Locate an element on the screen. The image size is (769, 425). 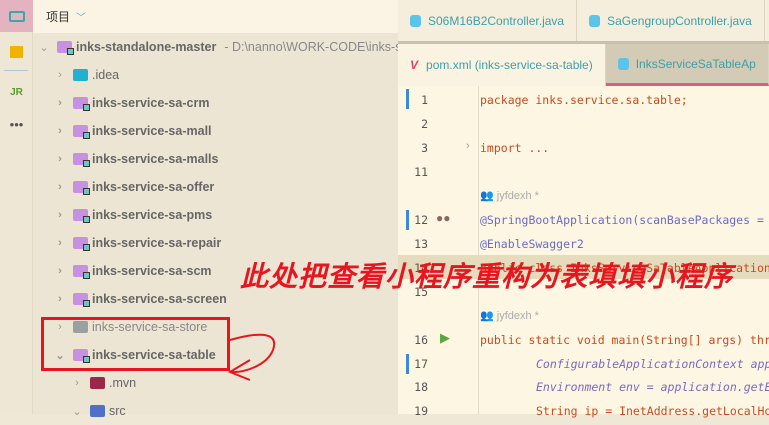
tree-item-label: inks-standalone-master is located at coordinates (146, 47).